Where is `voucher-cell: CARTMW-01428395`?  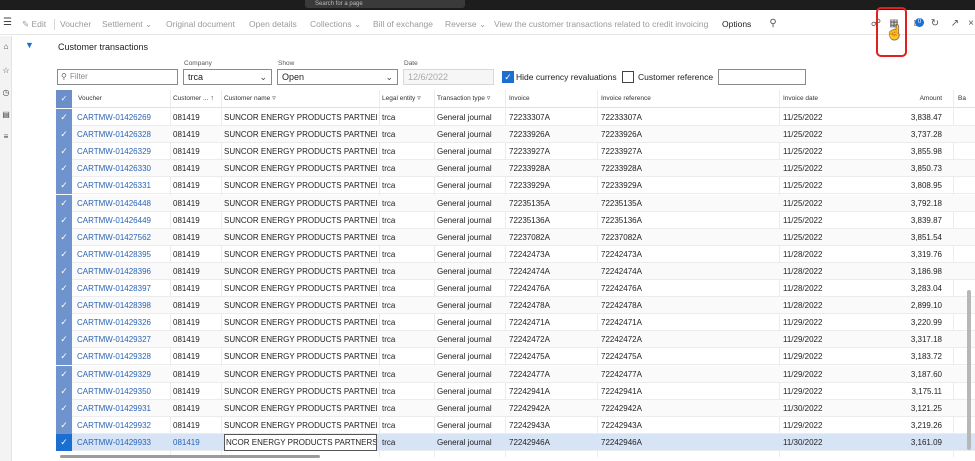 voucher-cell: CARTMW-01428395 is located at coordinates (123, 254).